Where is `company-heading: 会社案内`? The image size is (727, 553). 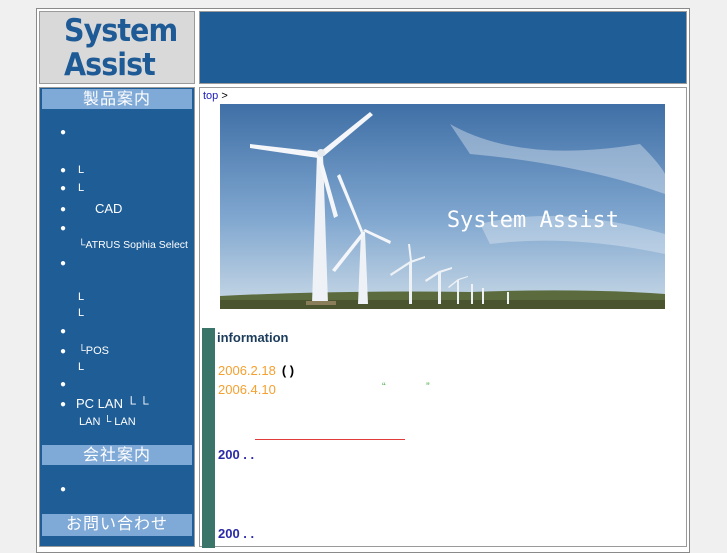 company-heading: 会社案内 is located at coordinates (117, 455).